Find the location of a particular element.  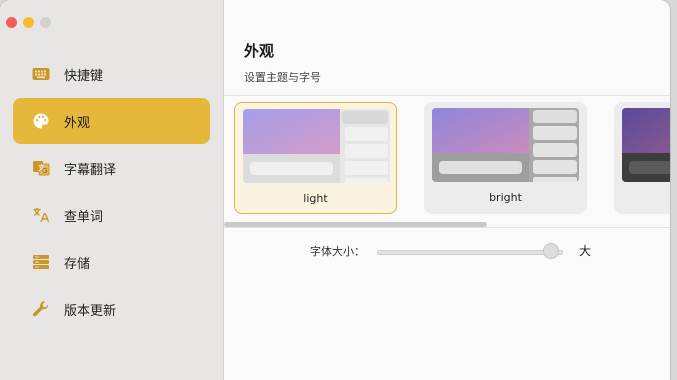

theme-card-dark is located at coordinates (642, 158).